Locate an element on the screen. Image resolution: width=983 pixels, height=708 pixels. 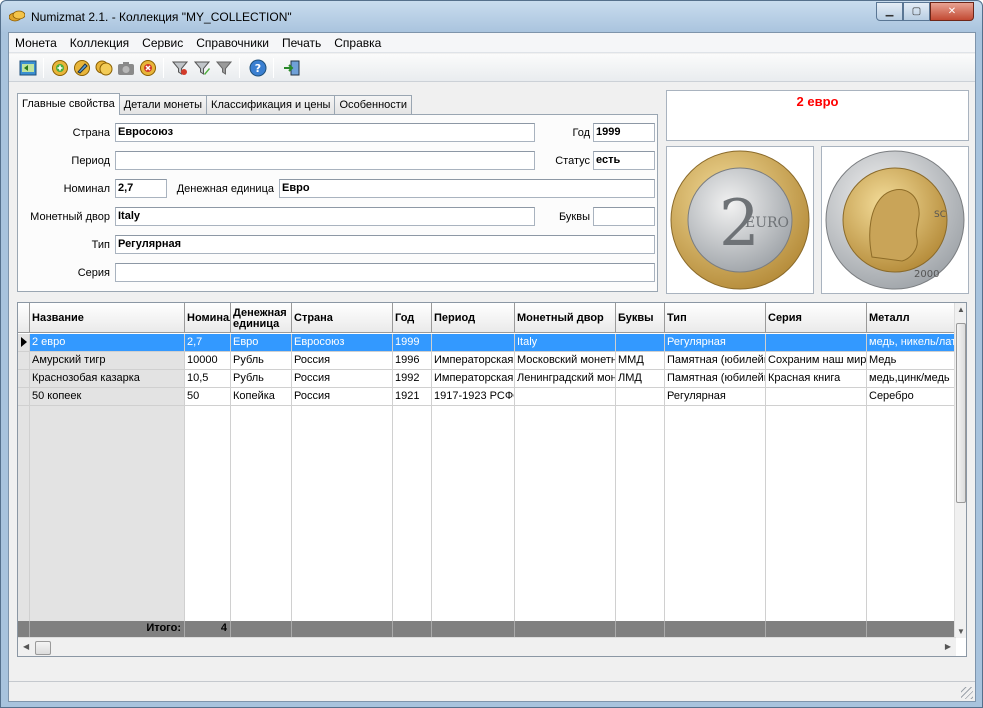
scroll-up-arrow-icon: ▲ is located at coordinates (961, 309).